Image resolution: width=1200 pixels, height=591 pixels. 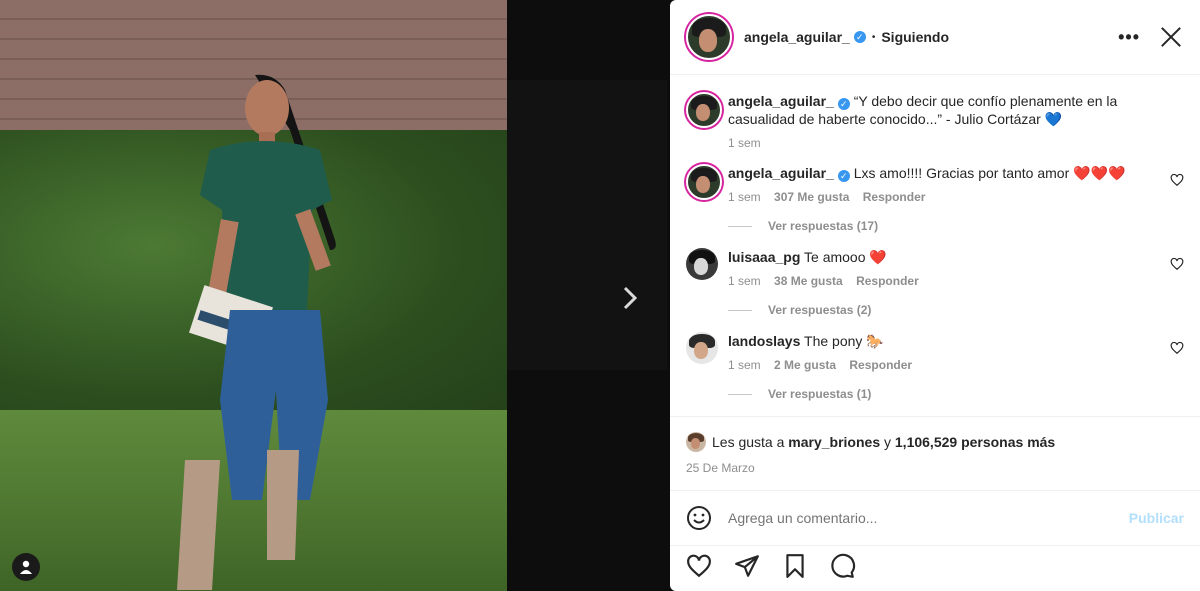 I want to click on comment-meta: 1 sem 2 Me gusta Responder, so click(x=825, y=365).